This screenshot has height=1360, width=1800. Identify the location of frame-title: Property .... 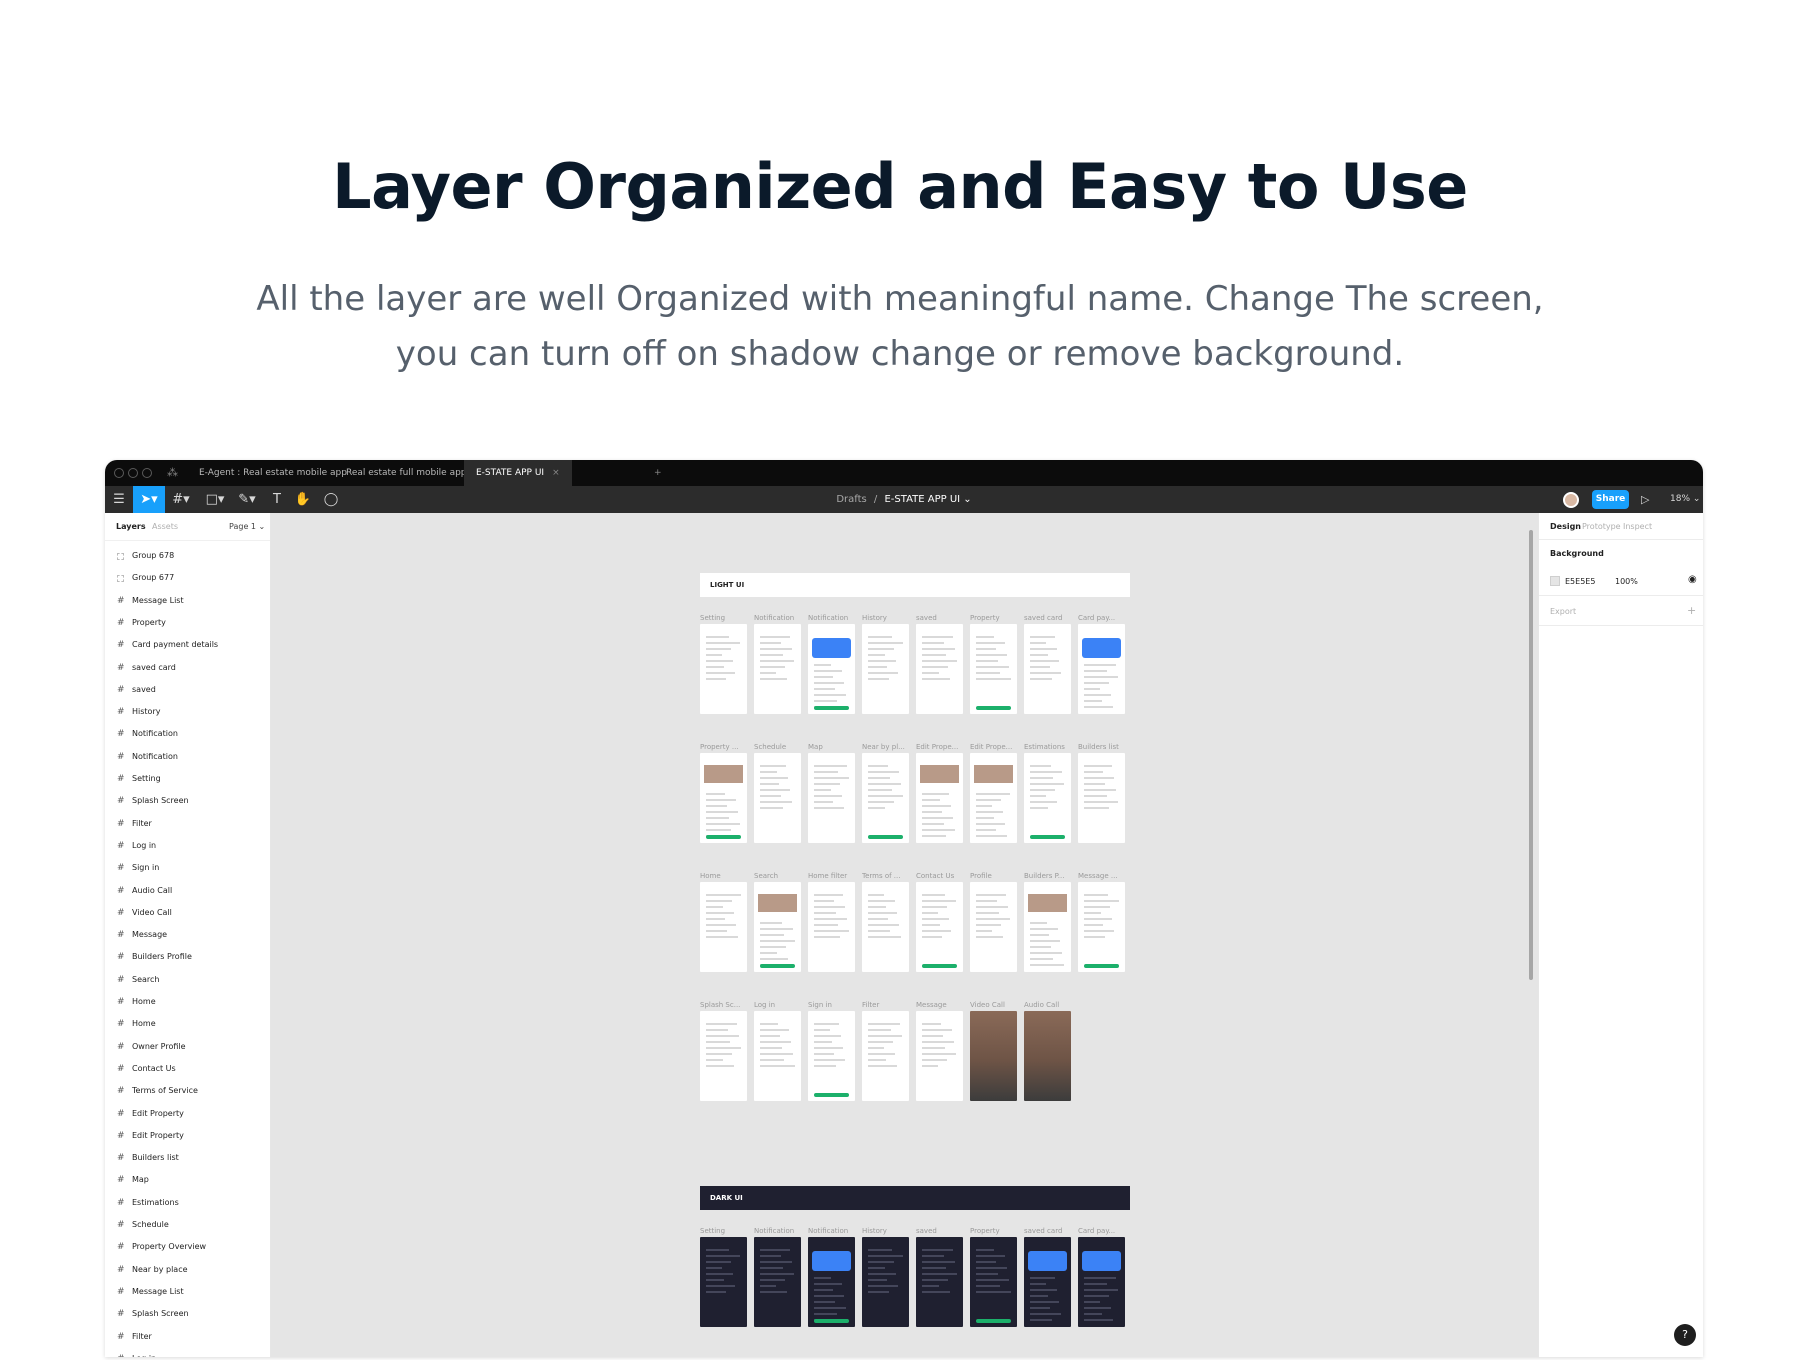
(724, 747).